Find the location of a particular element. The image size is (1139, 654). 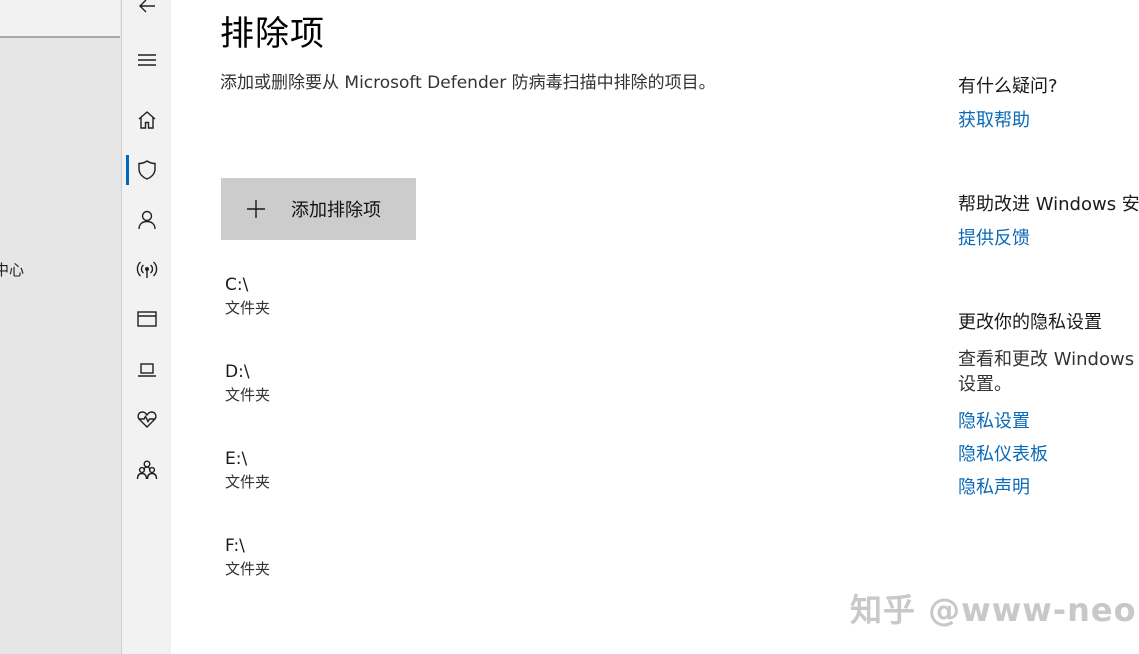

exclusion-path: E:\ is located at coordinates (236, 459).